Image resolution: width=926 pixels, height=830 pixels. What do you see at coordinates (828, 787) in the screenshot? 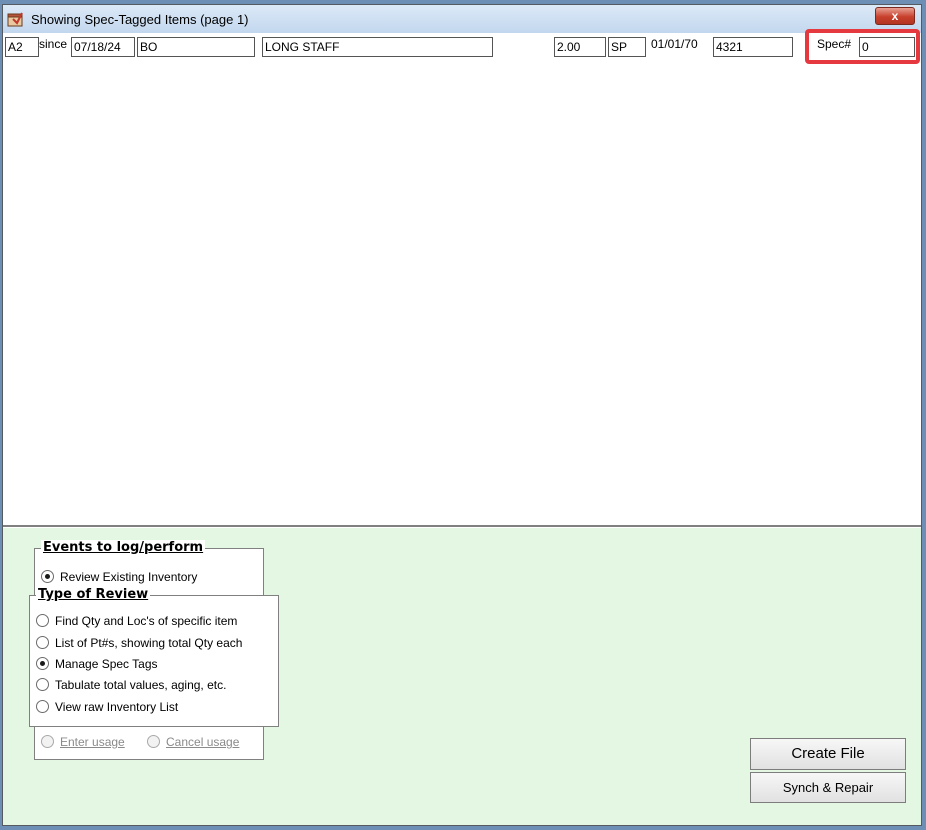
I see `synch-repair-button: Synch & Repair` at bounding box center [828, 787].